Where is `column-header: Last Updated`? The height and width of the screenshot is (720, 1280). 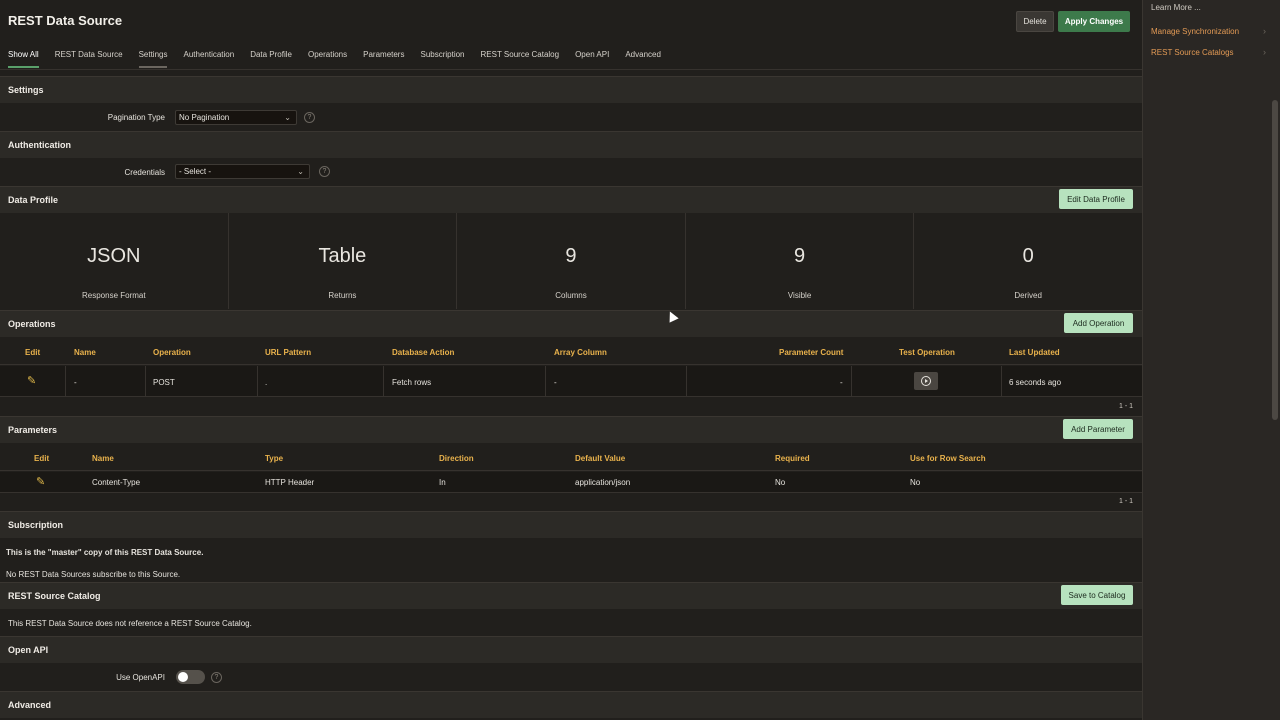
column-header: Last Updated is located at coordinates (1034, 352).